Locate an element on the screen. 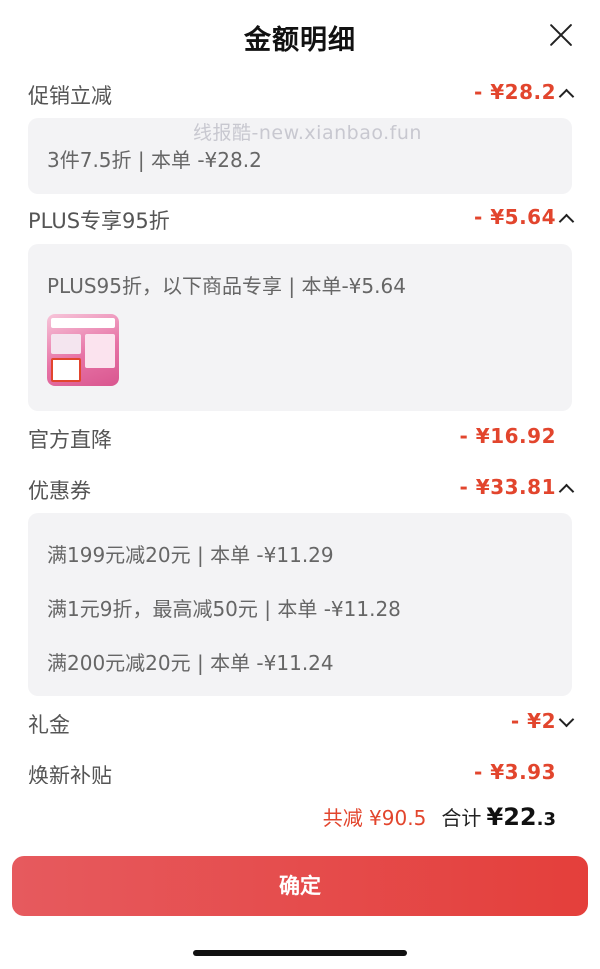  watermark: 线报酷-new.xianbao.fun is located at coordinates (307, 133).